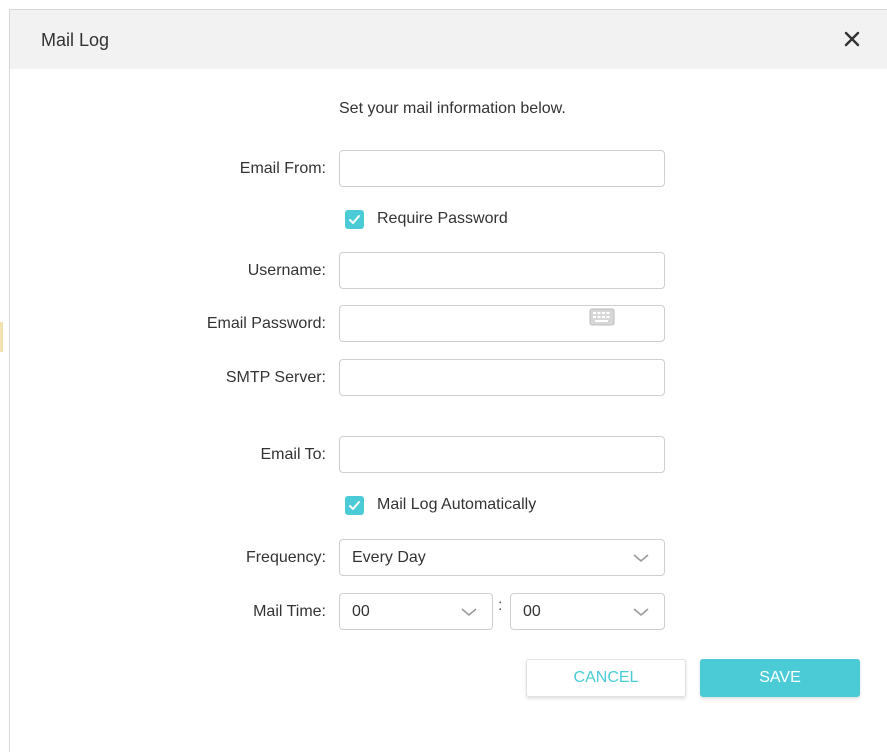  Describe the element at coordinates (389, 557) in the screenshot. I see `frequency-value: Every Day` at that location.